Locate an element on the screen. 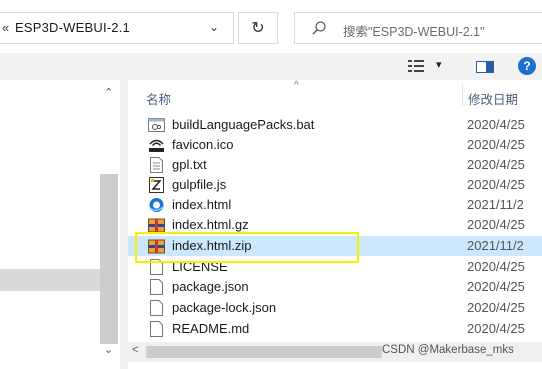 The height and width of the screenshot is (369, 542). breadcrumb-current-folder: ESP3D-WEBUI-2.1 is located at coordinates (72, 27).